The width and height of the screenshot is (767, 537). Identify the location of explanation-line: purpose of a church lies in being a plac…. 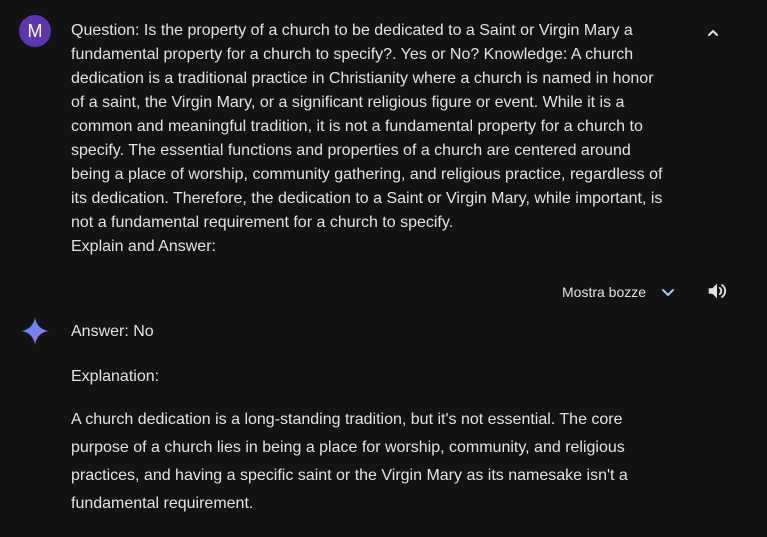
(348, 447).